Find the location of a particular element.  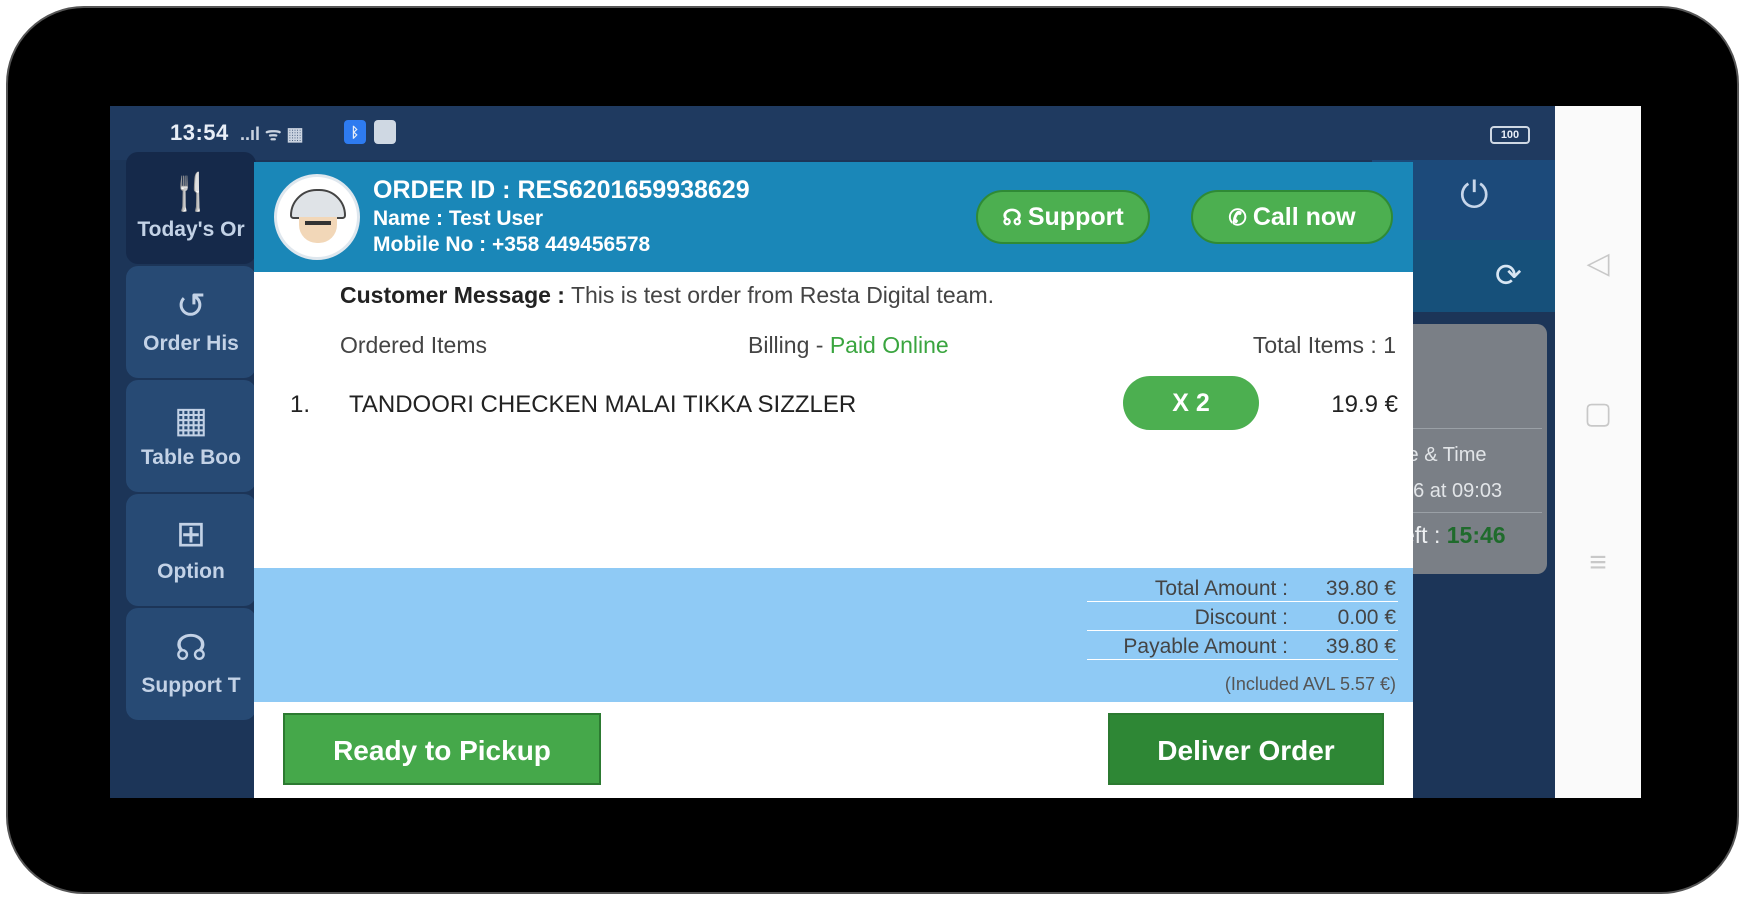

payable-amount-row: Payable Amount : 39.80 € is located at coordinates (1242, 646).